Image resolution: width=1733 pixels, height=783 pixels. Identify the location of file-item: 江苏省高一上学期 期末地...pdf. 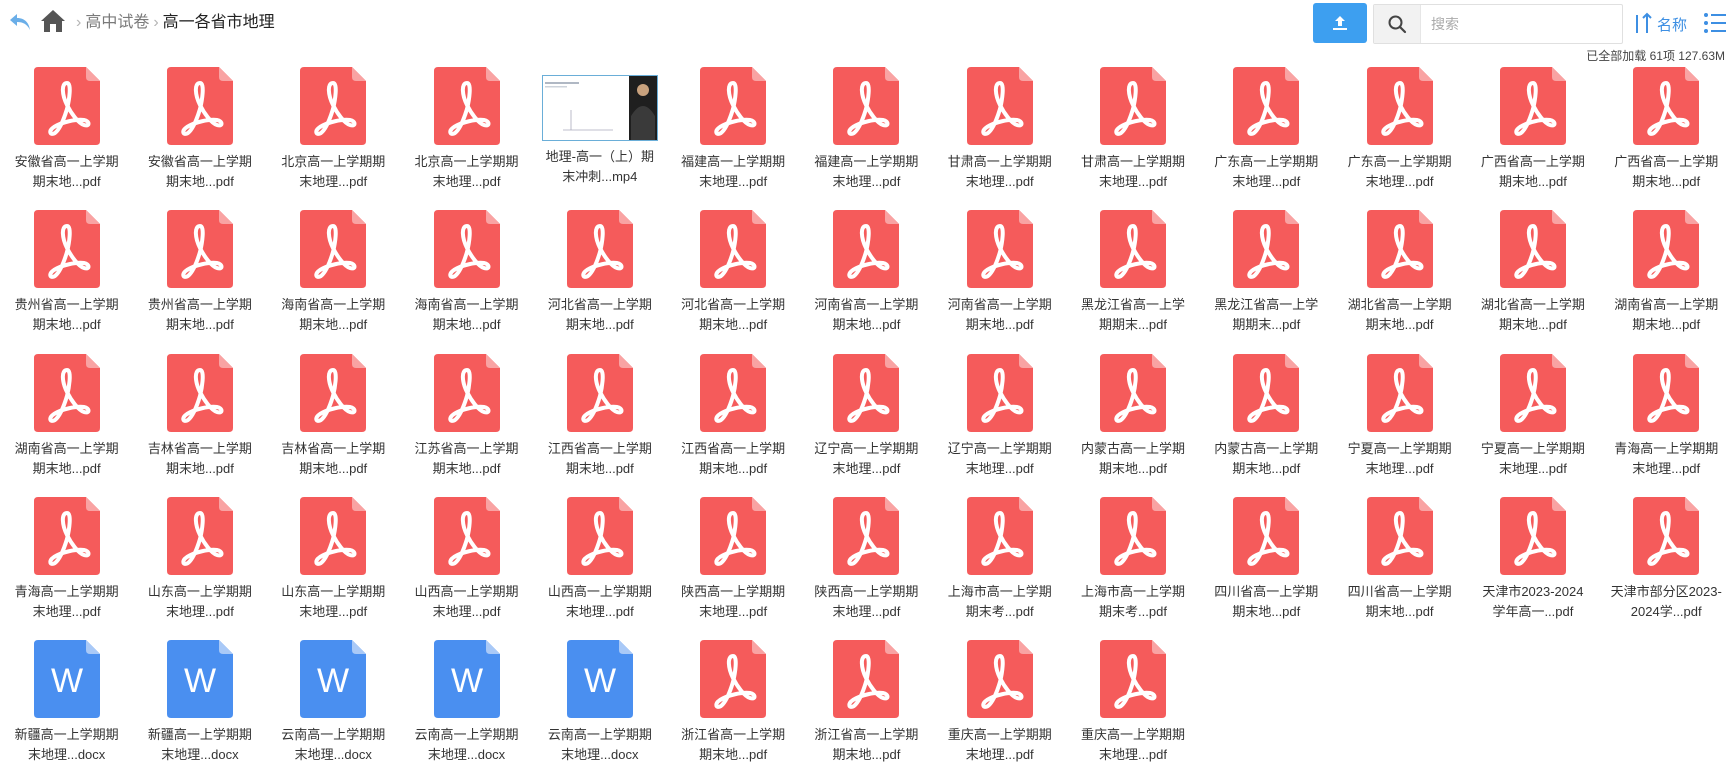
(466, 425).